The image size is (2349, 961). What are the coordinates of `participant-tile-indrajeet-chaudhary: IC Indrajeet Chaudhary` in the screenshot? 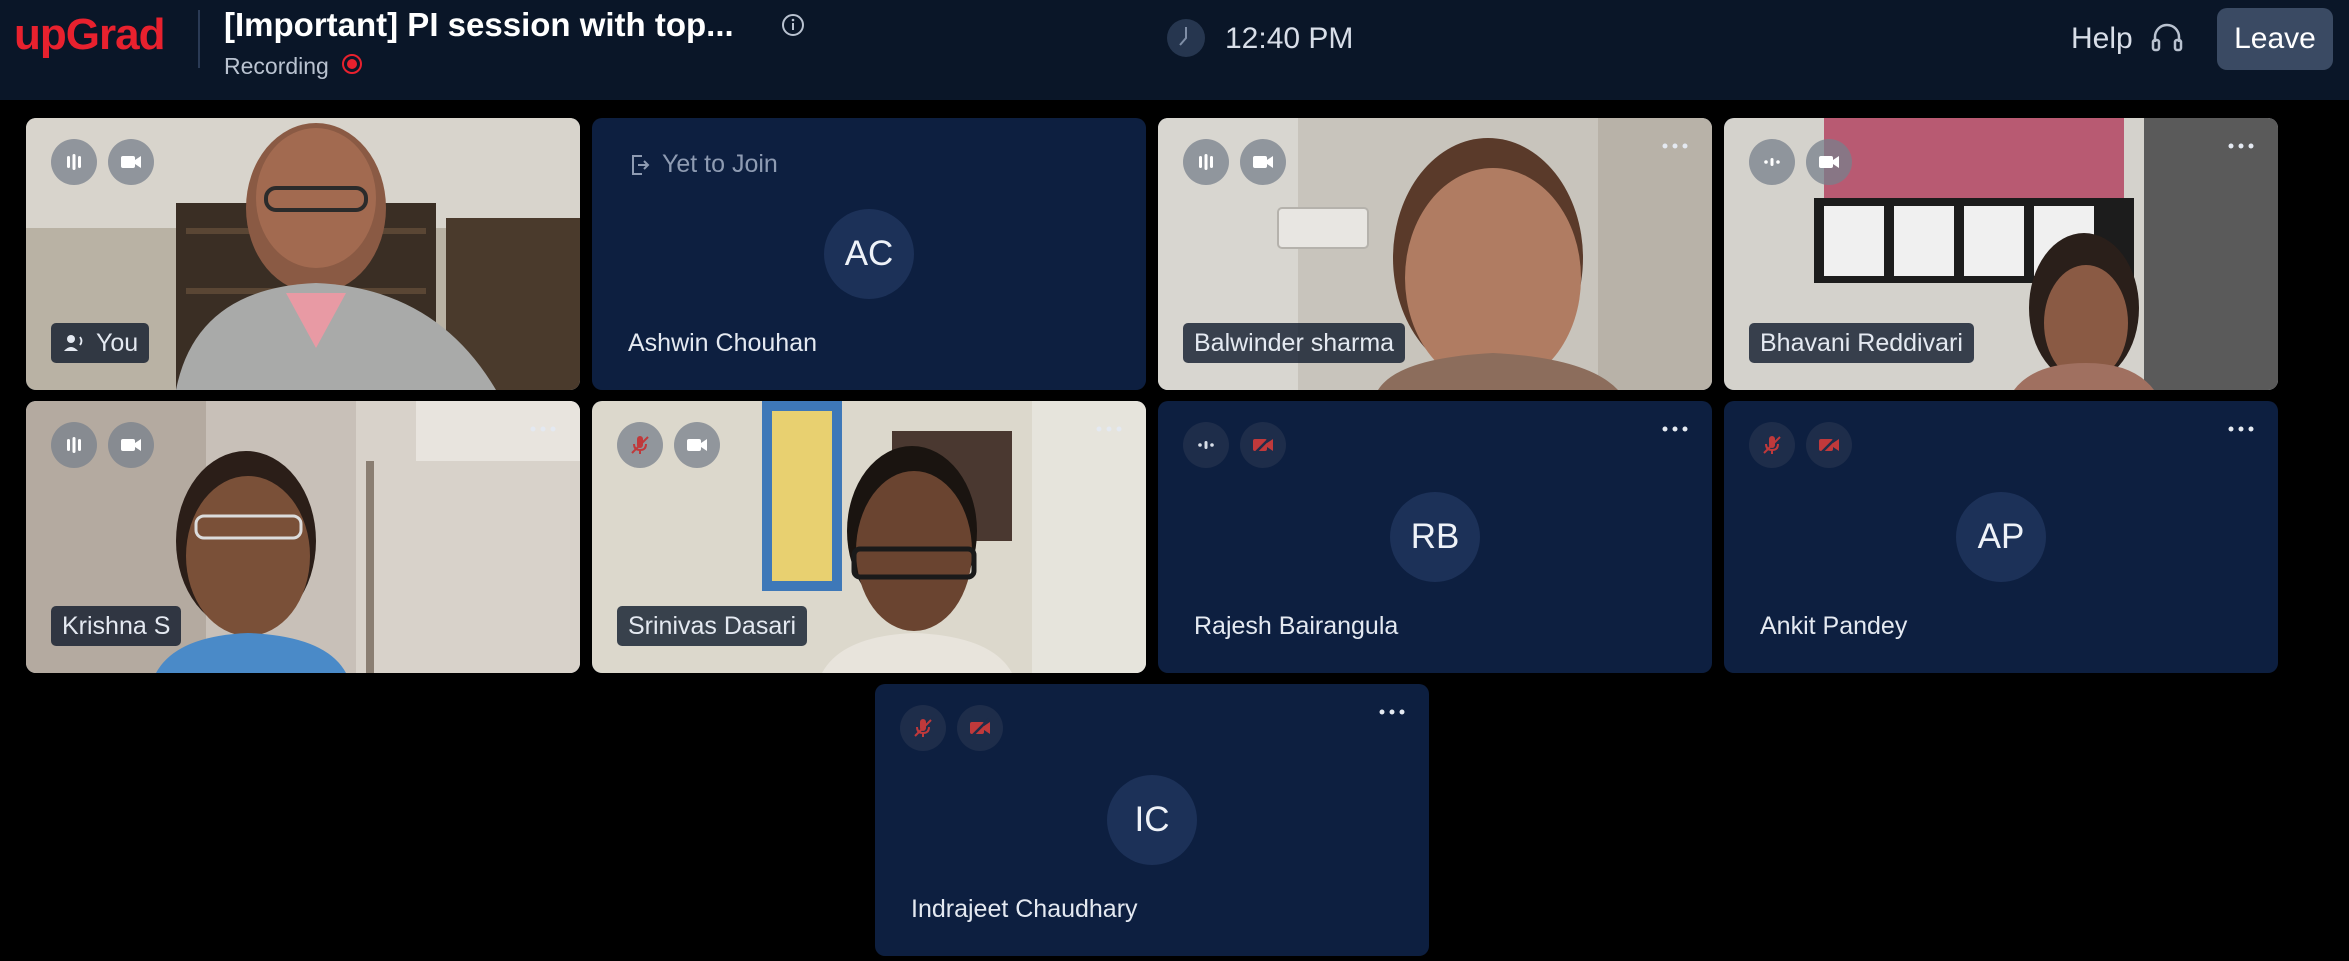 It's located at (1152, 820).